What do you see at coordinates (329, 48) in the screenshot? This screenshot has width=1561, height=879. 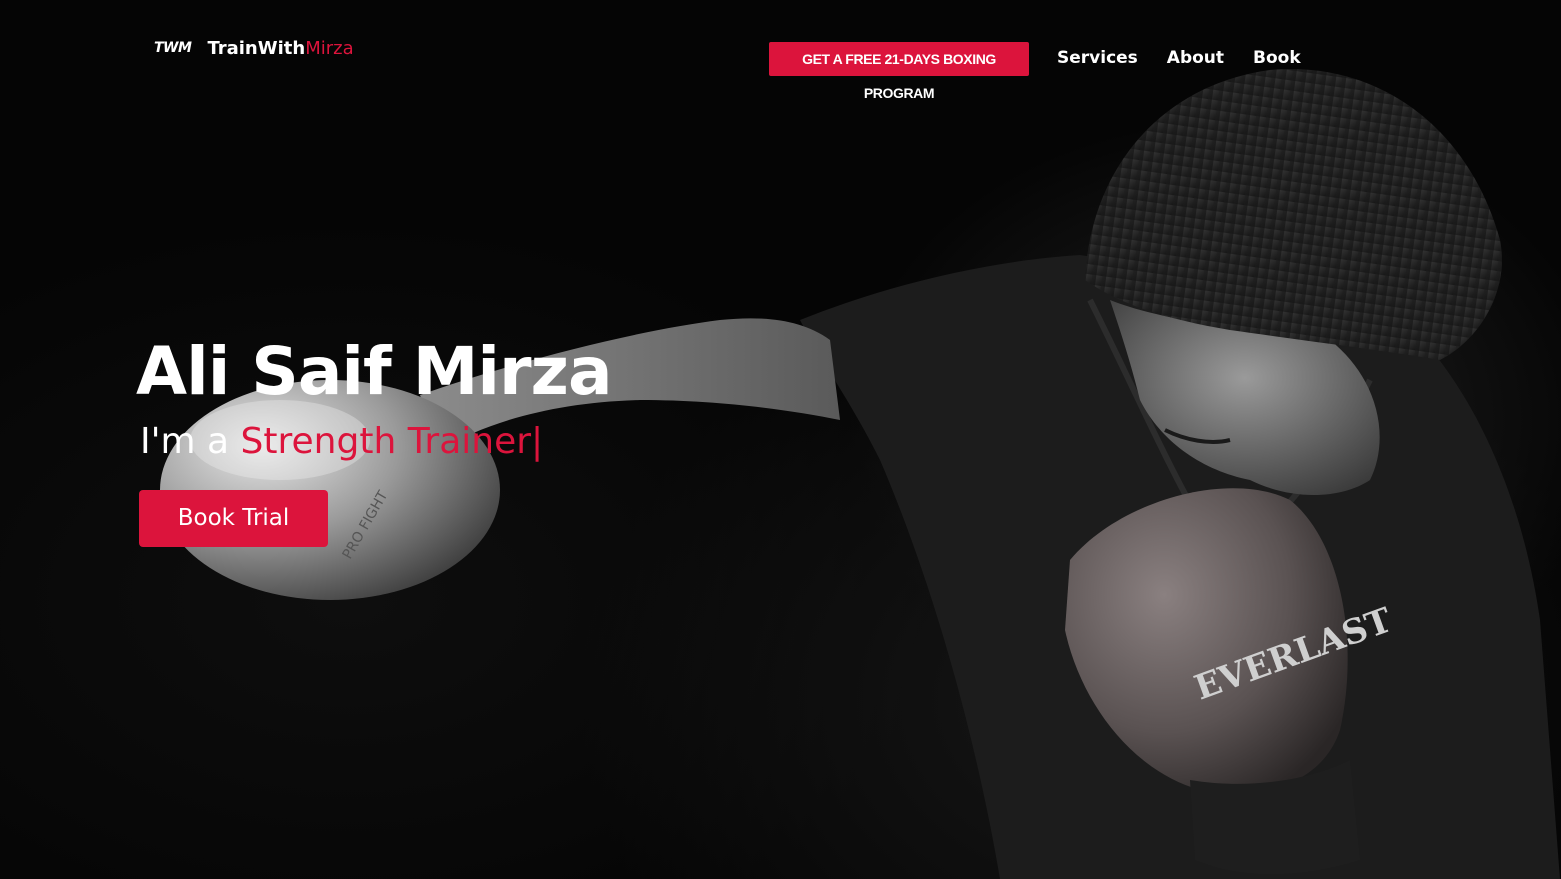 I see `brand-name-accent: Mirza` at bounding box center [329, 48].